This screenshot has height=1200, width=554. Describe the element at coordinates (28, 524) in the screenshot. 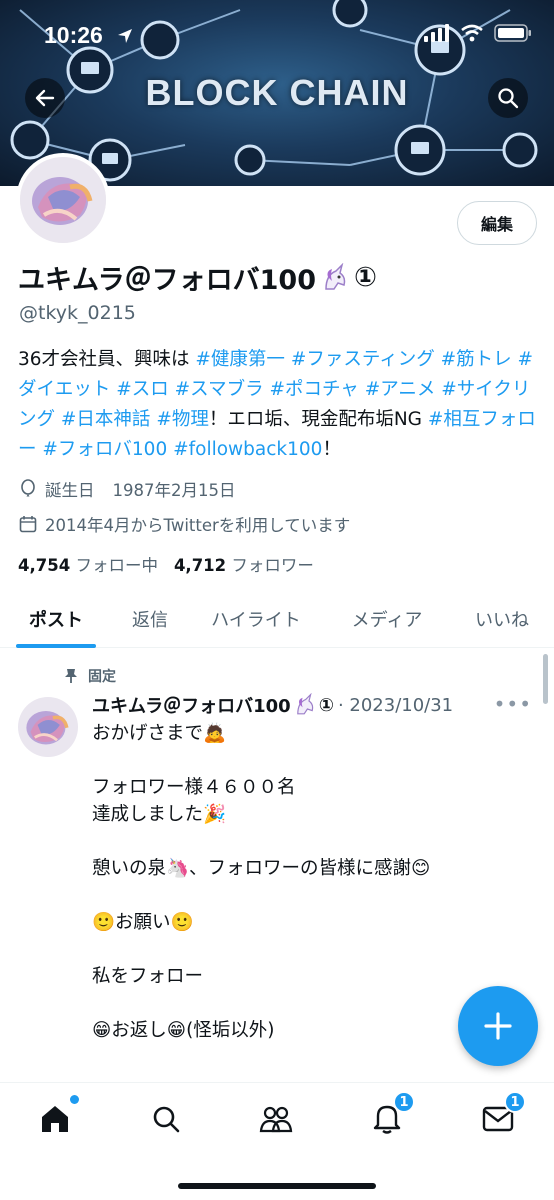

I see `calendar-icon` at that location.